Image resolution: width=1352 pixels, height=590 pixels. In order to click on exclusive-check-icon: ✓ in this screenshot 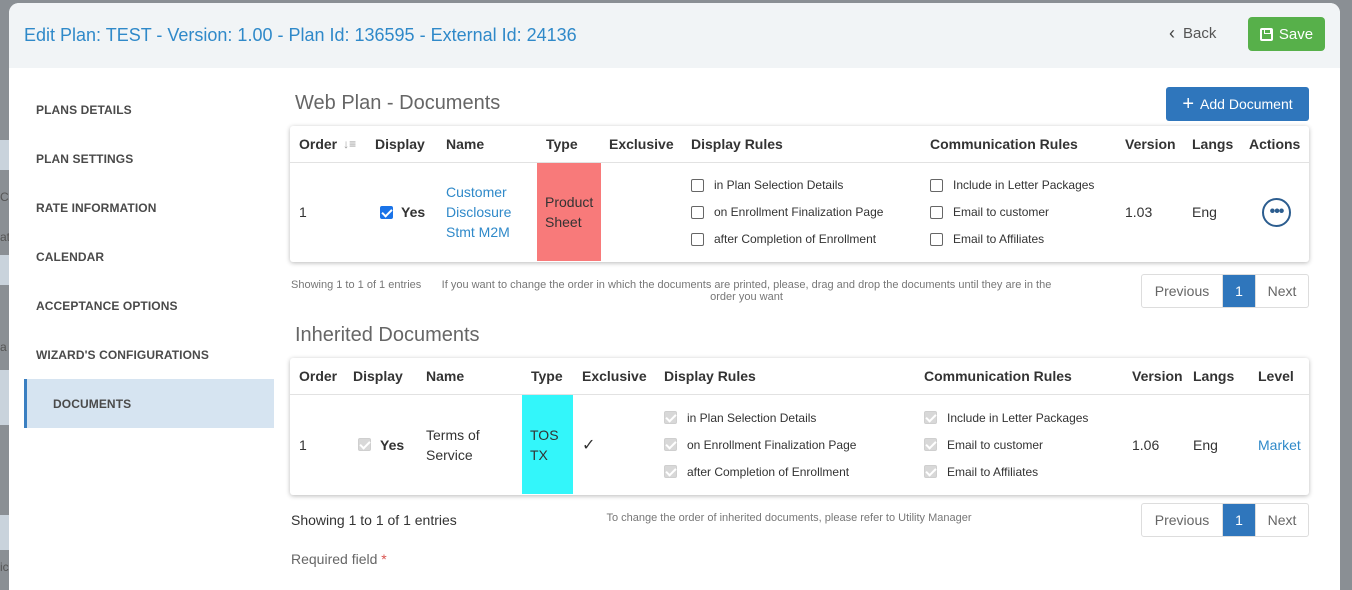, I will do `click(589, 445)`.